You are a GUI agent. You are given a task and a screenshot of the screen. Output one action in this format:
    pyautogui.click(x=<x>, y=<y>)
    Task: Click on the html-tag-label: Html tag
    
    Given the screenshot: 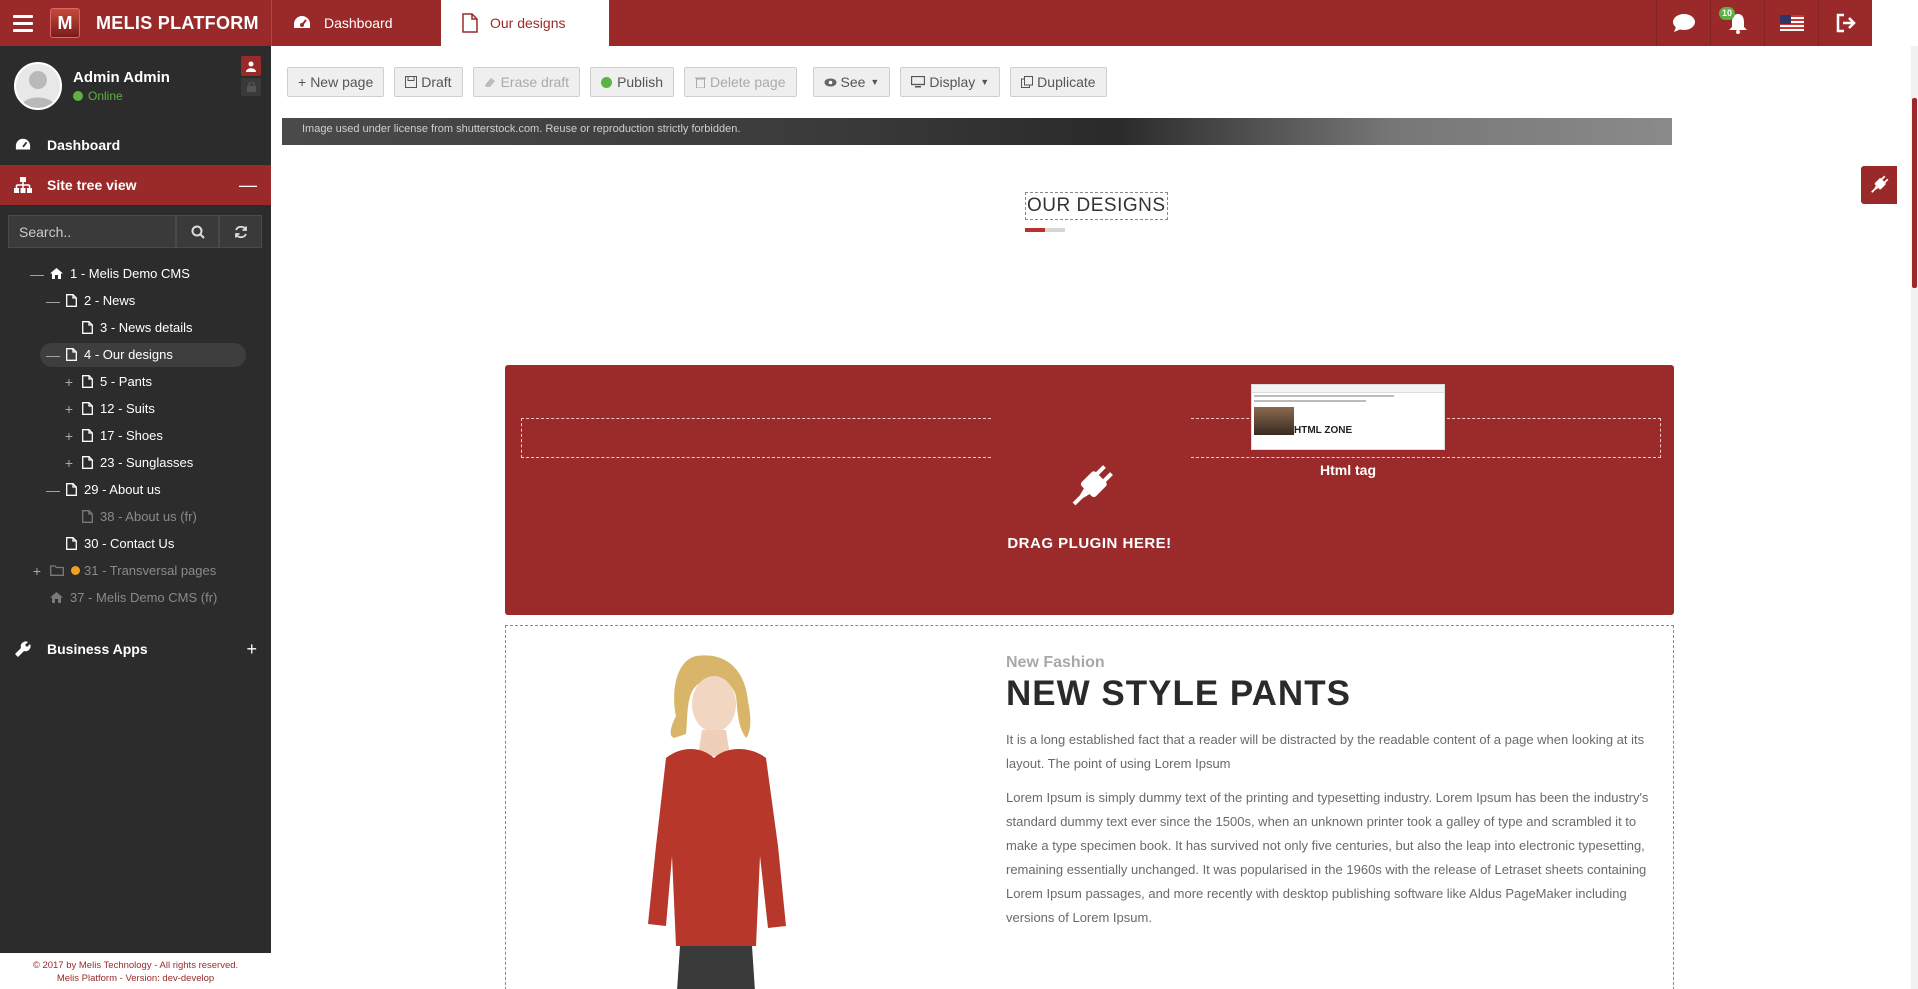 What is the action you would take?
    pyautogui.click(x=1348, y=470)
    